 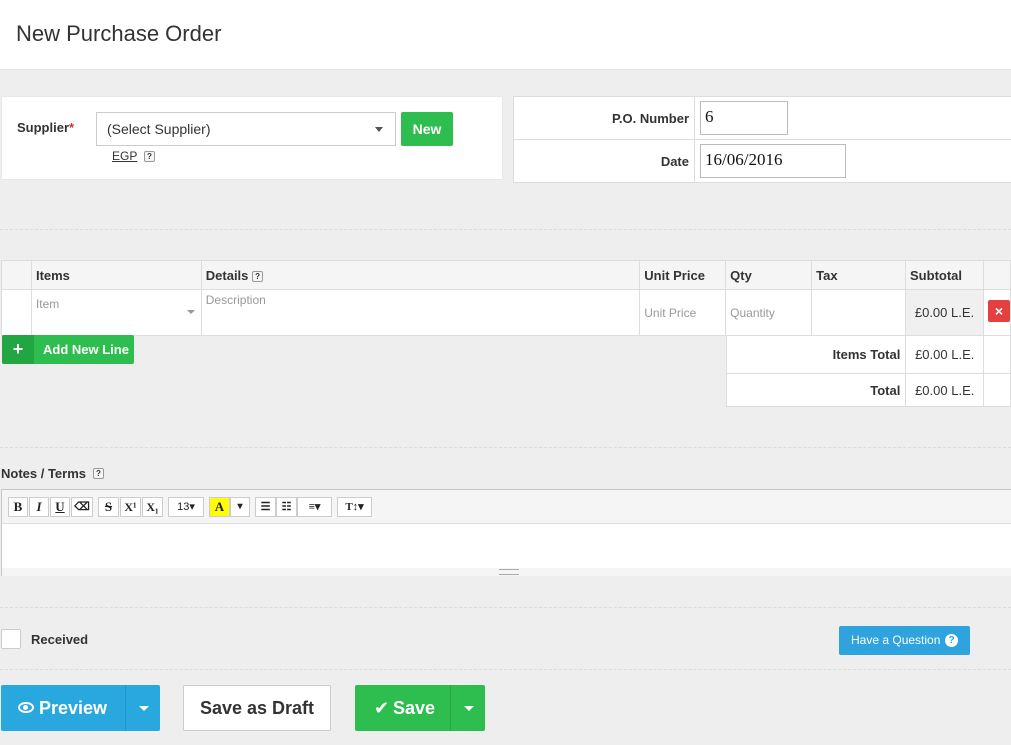 I want to click on date-input: 16/06/2016, so click(x=773, y=161).